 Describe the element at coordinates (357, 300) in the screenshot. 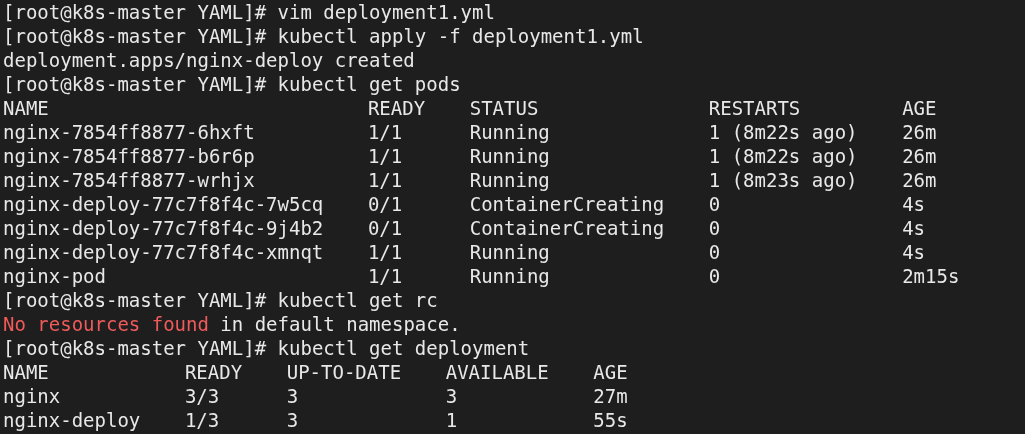

I see `command-text: kubectl get rc` at that location.